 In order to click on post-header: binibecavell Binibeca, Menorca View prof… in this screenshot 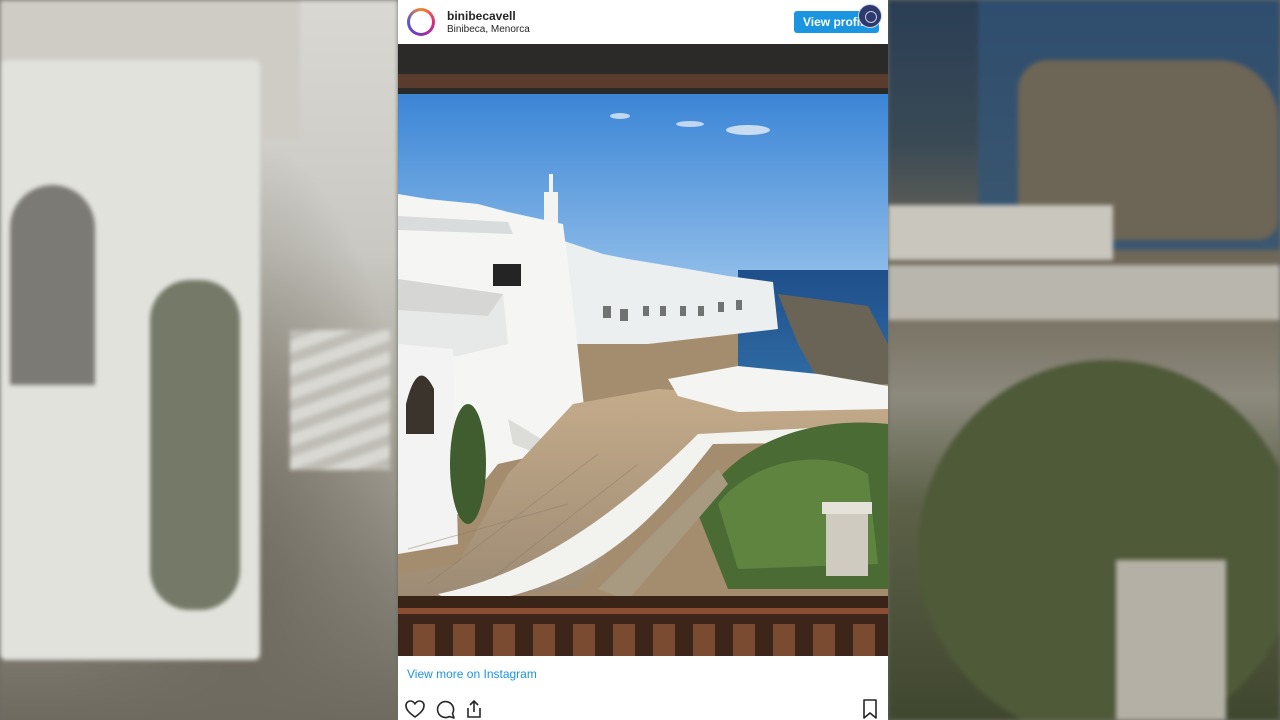, I will do `click(643, 22)`.